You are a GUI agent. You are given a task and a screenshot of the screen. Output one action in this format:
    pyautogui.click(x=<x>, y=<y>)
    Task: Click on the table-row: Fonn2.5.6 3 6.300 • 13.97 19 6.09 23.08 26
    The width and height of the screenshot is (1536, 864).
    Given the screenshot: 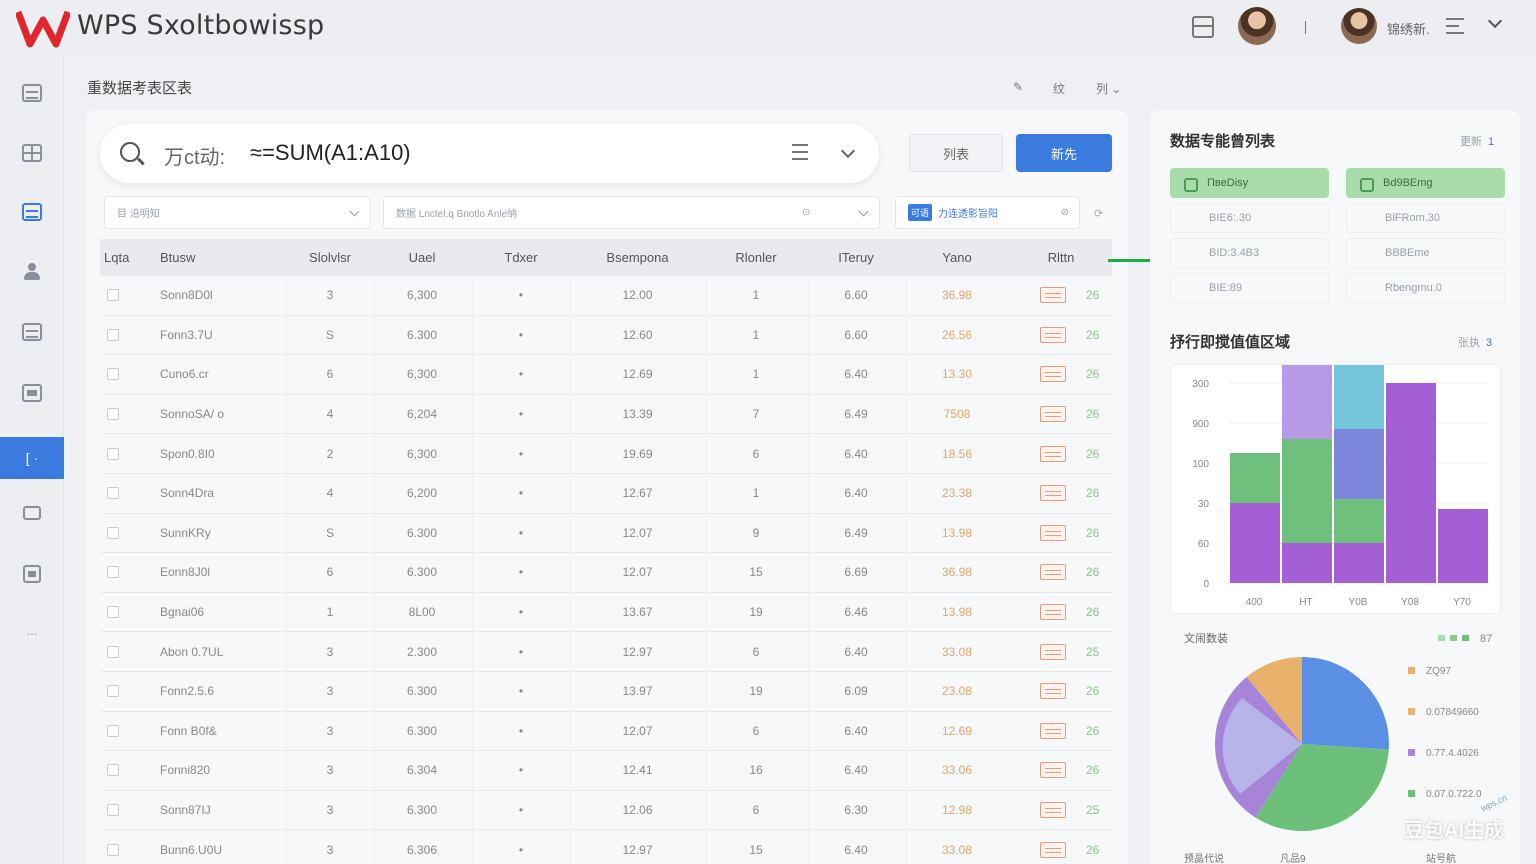 What is the action you would take?
    pyautogui.click(x=606, y=692)
    